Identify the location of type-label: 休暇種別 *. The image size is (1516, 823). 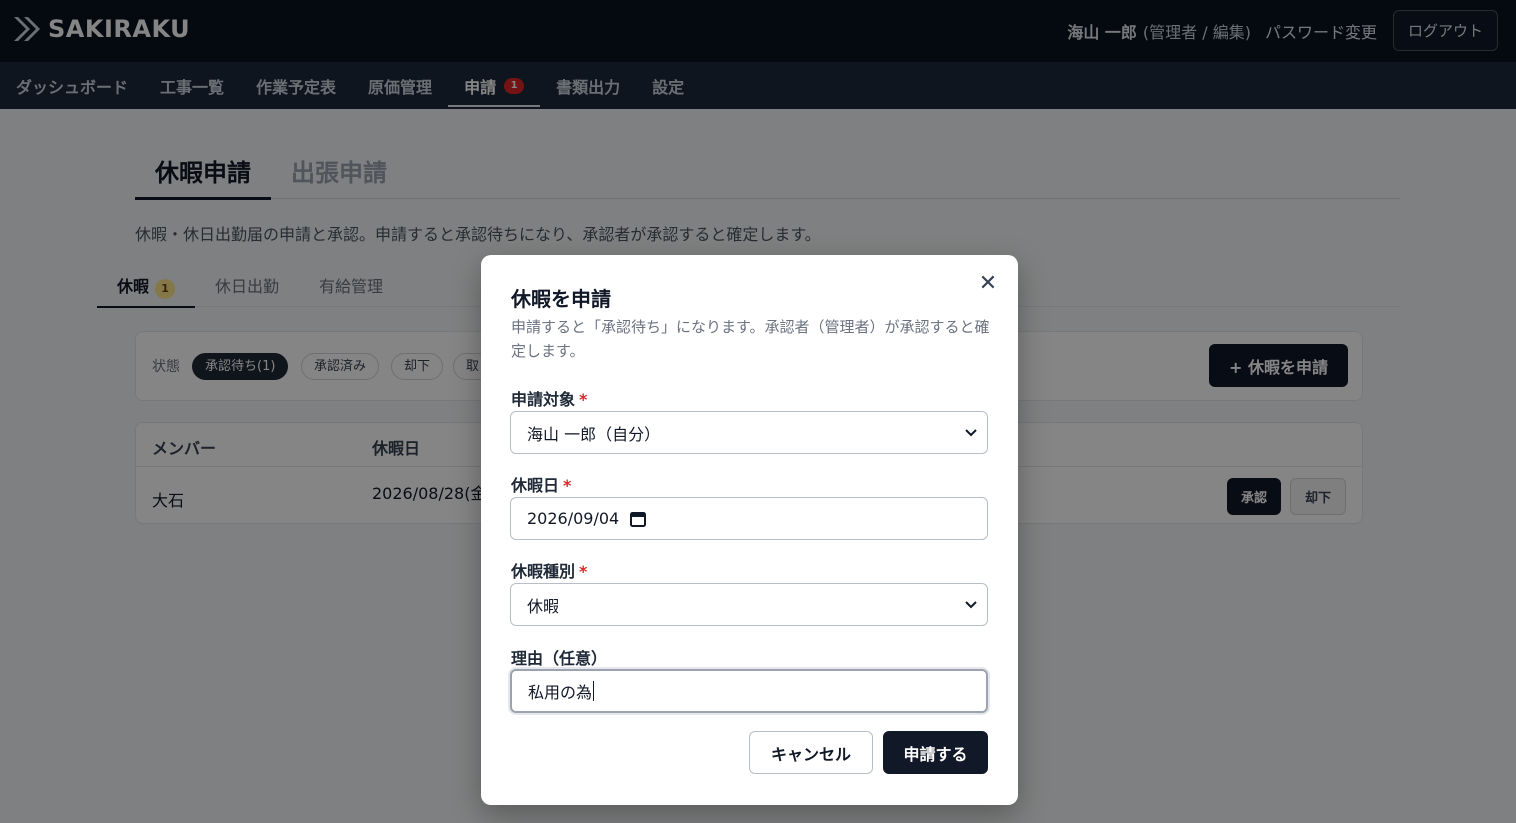
(549, 570).